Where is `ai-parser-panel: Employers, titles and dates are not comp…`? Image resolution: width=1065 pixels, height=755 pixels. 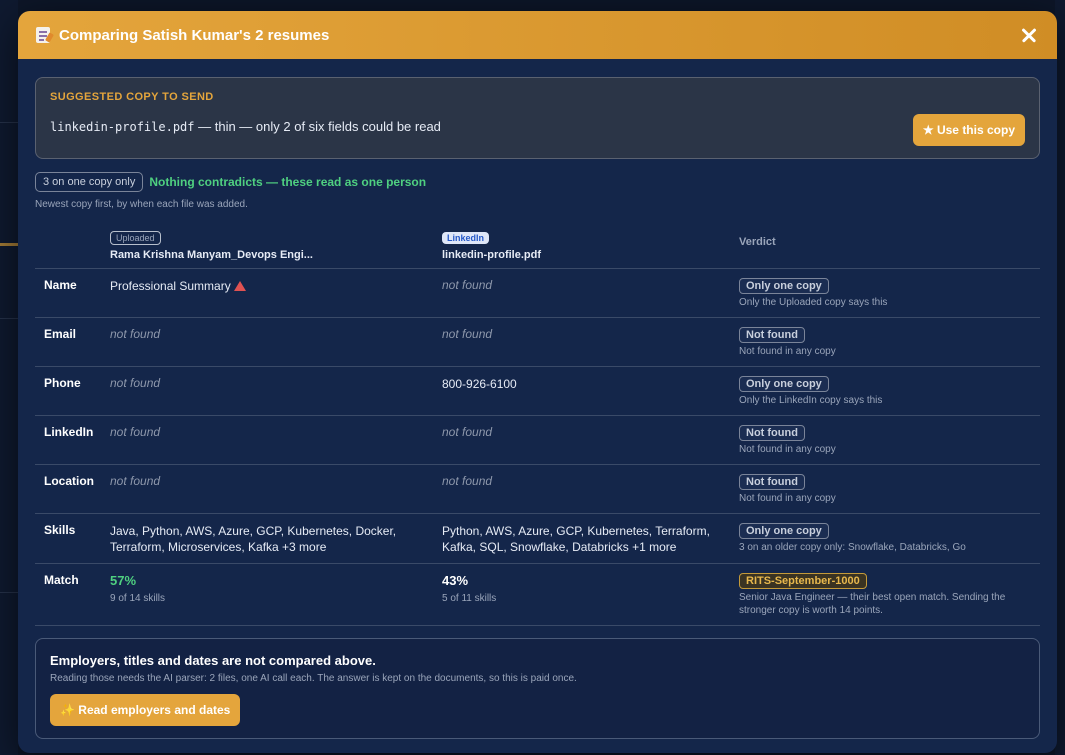
ai-parser-panel: Employers, titles and dates are not comp… is located at coordinates (537, 688).